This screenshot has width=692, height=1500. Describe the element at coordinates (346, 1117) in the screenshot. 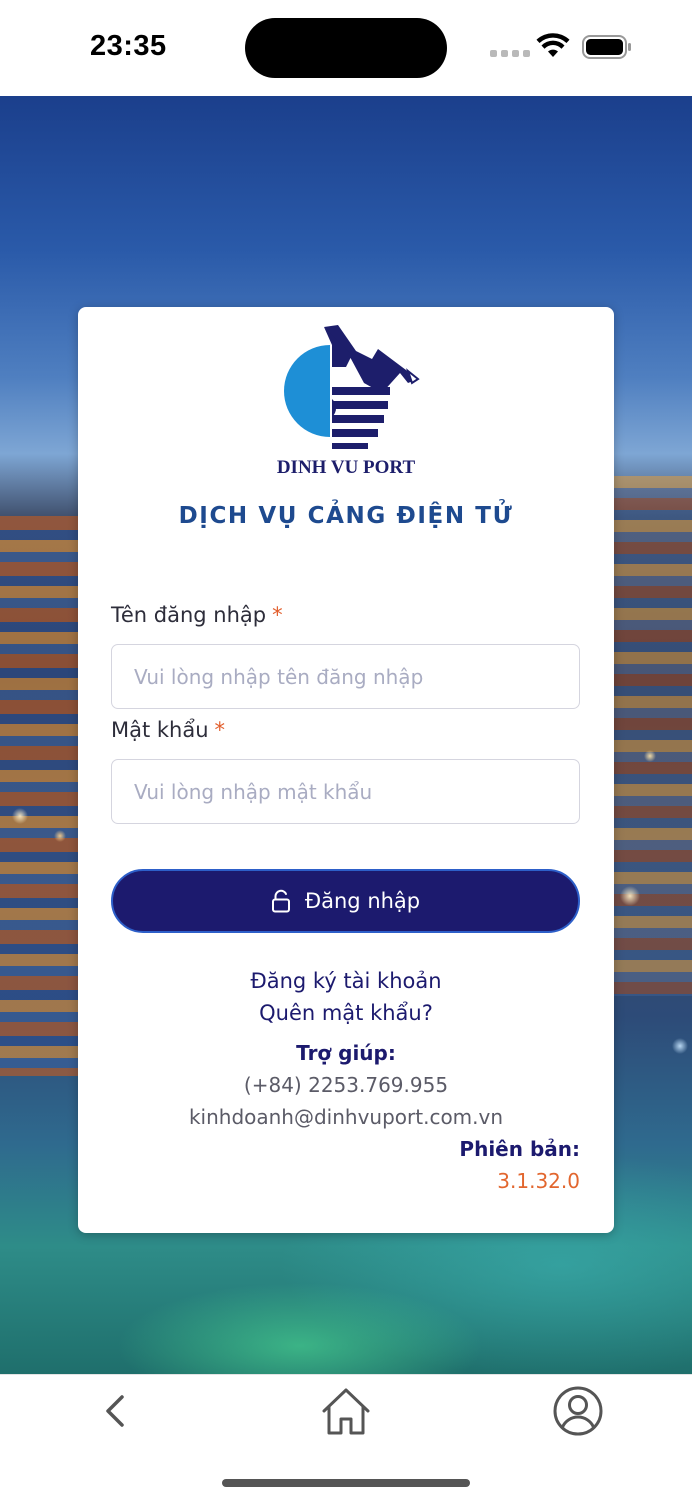

I see `help-email: kinhdoanh@dinhvuport.com.vn` at that location.